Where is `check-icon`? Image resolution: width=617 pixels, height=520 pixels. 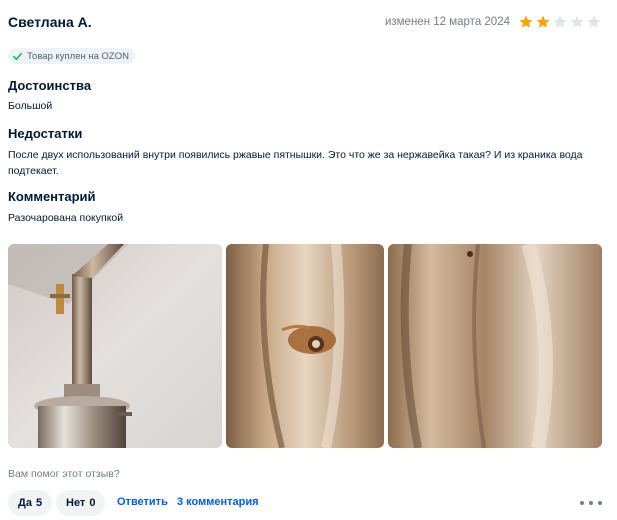
check-icon is located at coordinates (17, 56).